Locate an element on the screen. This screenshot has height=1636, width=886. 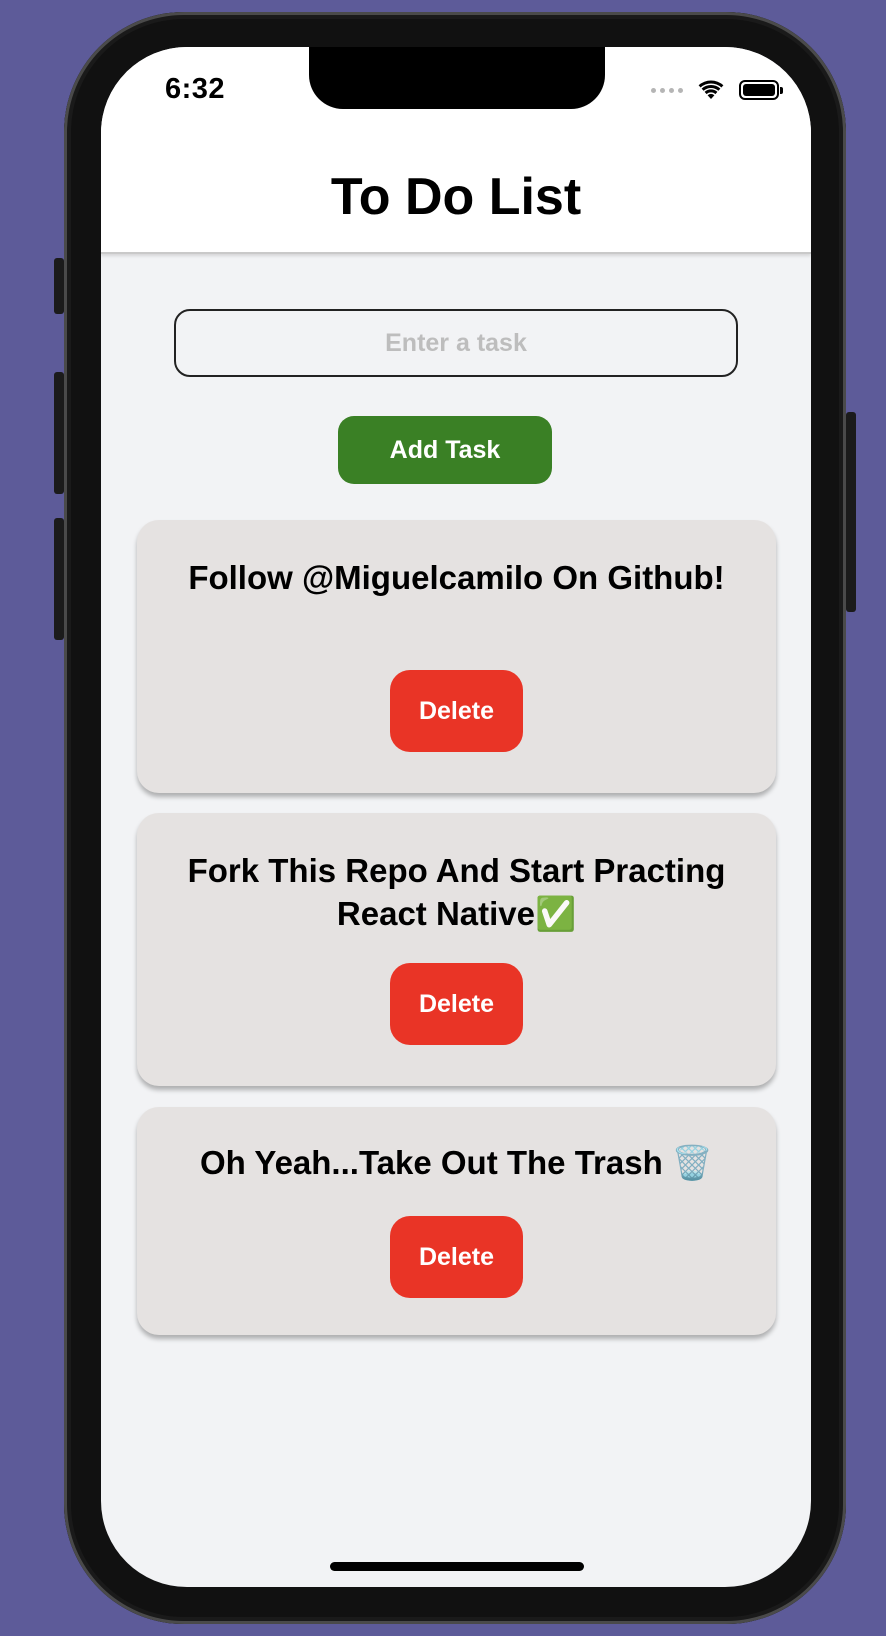
volume-down-button is located at coordinates (59, 579).